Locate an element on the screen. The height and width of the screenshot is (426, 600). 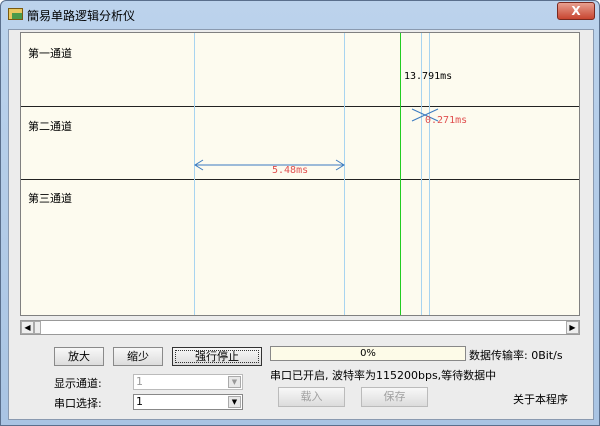
channel-select: 1 ▼ is located at coordinates (188, 382).